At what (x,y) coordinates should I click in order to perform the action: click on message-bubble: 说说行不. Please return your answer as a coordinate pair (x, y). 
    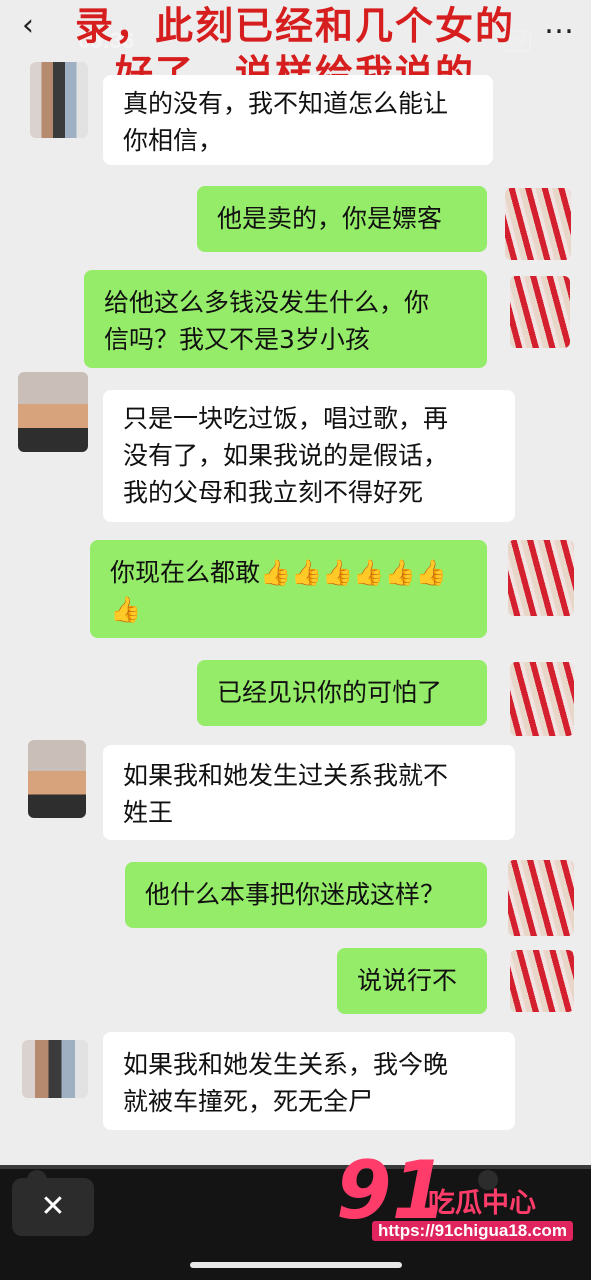
    Looking at the image, I should click on (412, 981).